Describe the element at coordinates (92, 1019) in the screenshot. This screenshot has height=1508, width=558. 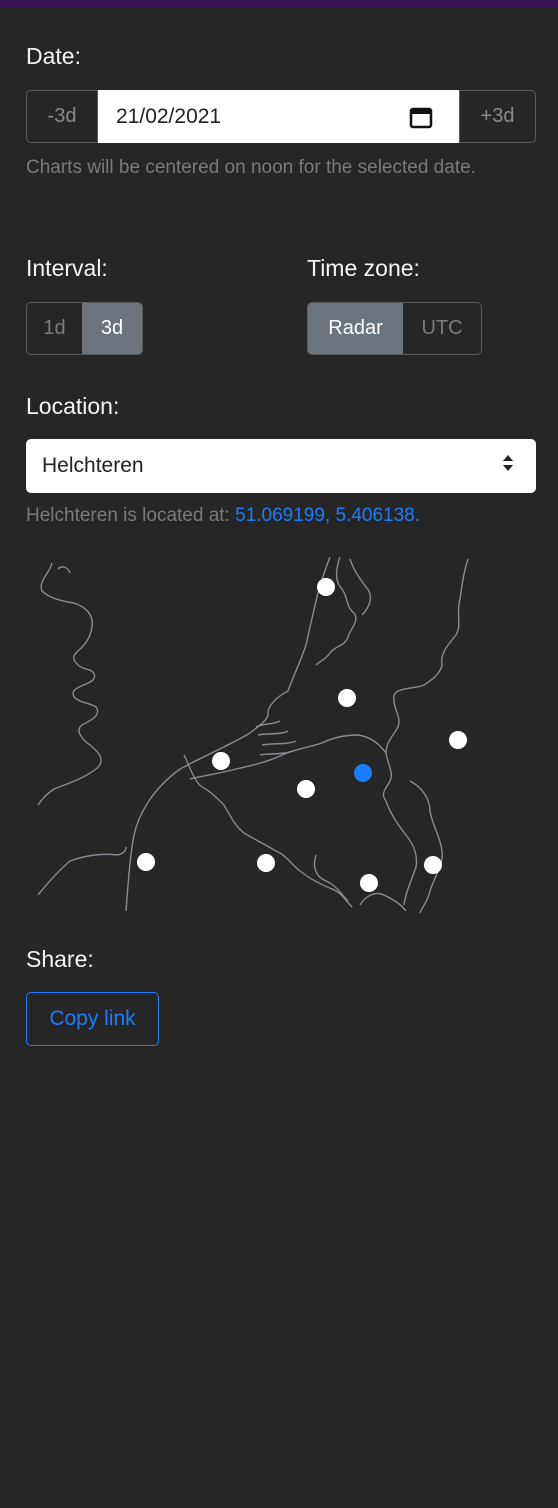
I see `copy-link-button: Copy link` at that location.